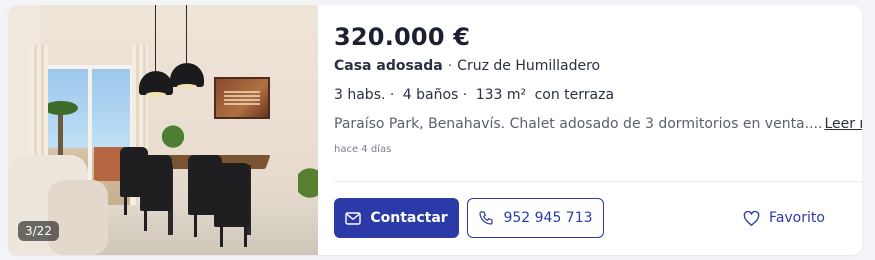  Describe the element at coordinates (388, 66) in the screenshot. I see `property-type: Casa adosada` at that location.